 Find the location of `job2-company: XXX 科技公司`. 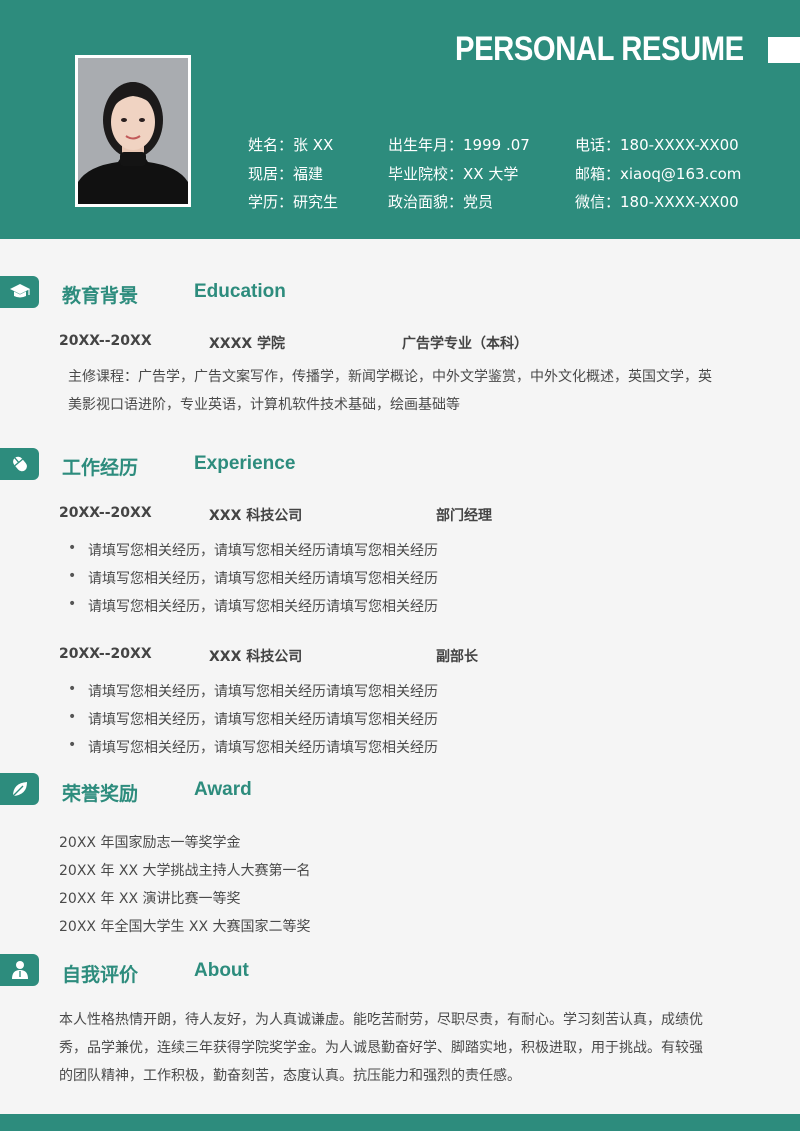

job2-company: XXX 科技公司 is located at coordinates (256, 657).